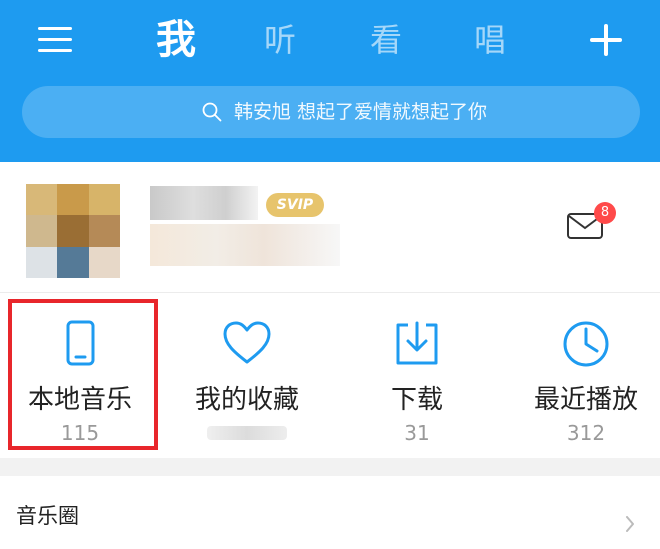 The width and height of the screenshot is (660, 549). What do you see at coordinates (73, 231) in the screenshot?
I see `avatar` at bounding box center [73, 231].